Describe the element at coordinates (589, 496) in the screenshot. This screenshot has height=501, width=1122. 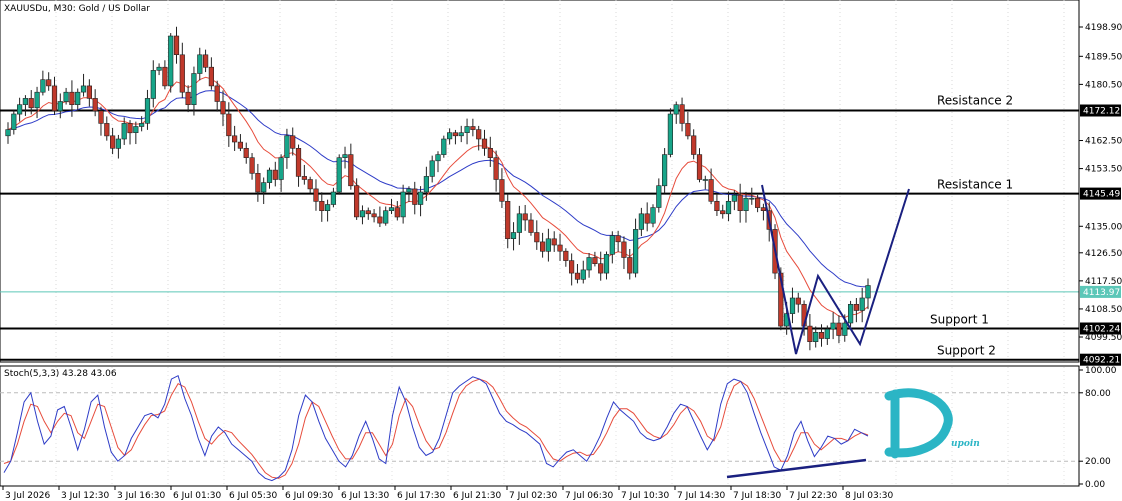
I see `time-tick-label: 7 Jul 06:30` at that location.